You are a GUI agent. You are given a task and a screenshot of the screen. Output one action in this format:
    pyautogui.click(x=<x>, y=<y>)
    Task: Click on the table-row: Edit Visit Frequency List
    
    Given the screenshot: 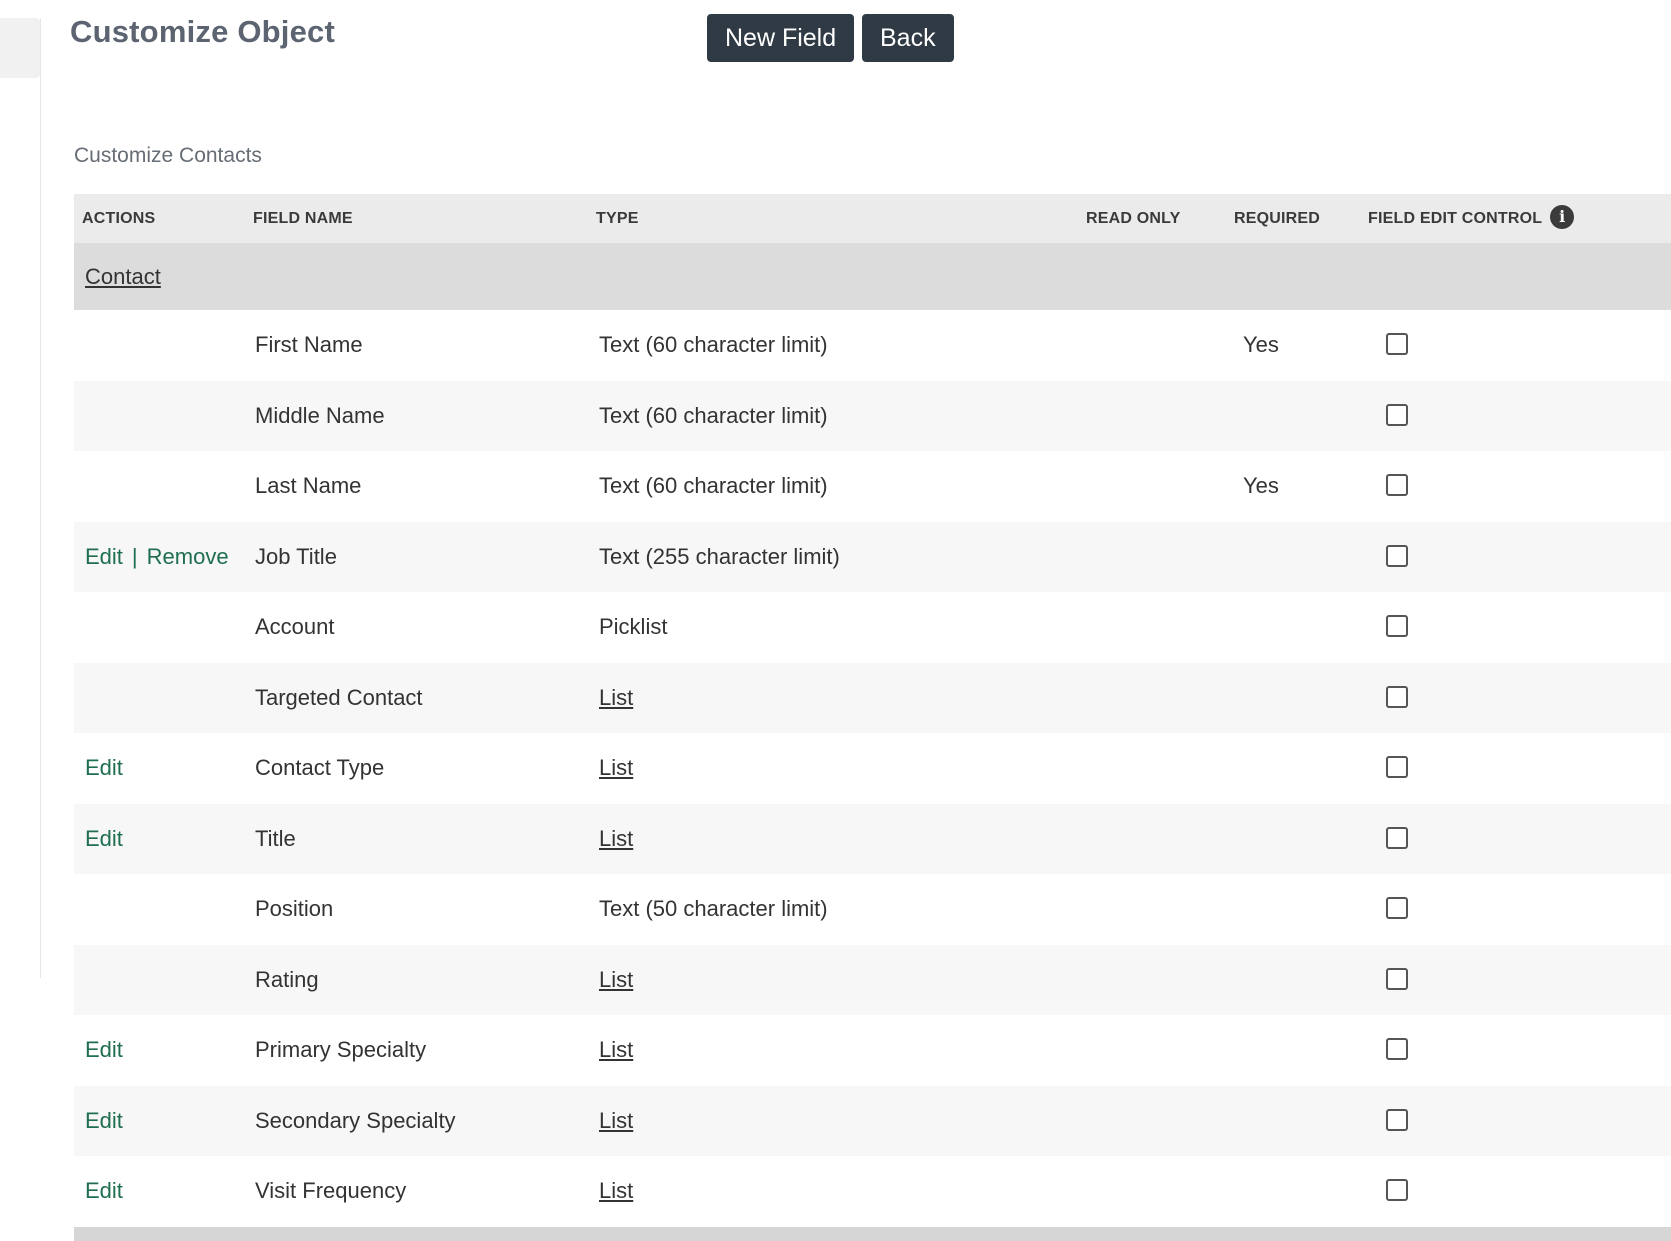 What is the action you would take?
    pyautogui.click(x=872, y=1191)
    